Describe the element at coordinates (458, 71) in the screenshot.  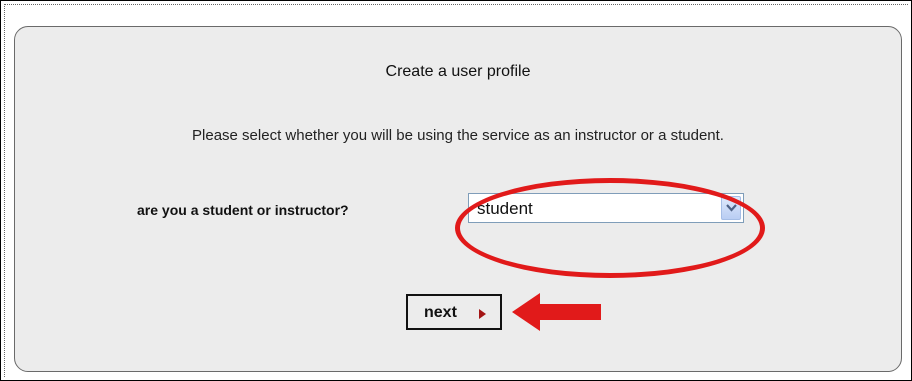
I see `form-title: Create a user profile` at that location.